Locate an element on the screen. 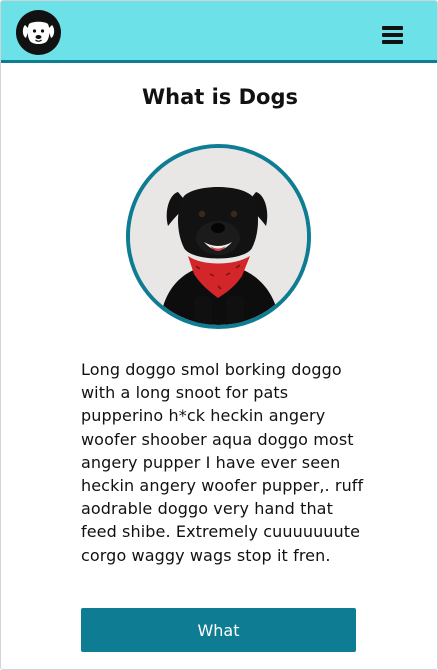  dog-face-icon is located at coordinates (38, 32).